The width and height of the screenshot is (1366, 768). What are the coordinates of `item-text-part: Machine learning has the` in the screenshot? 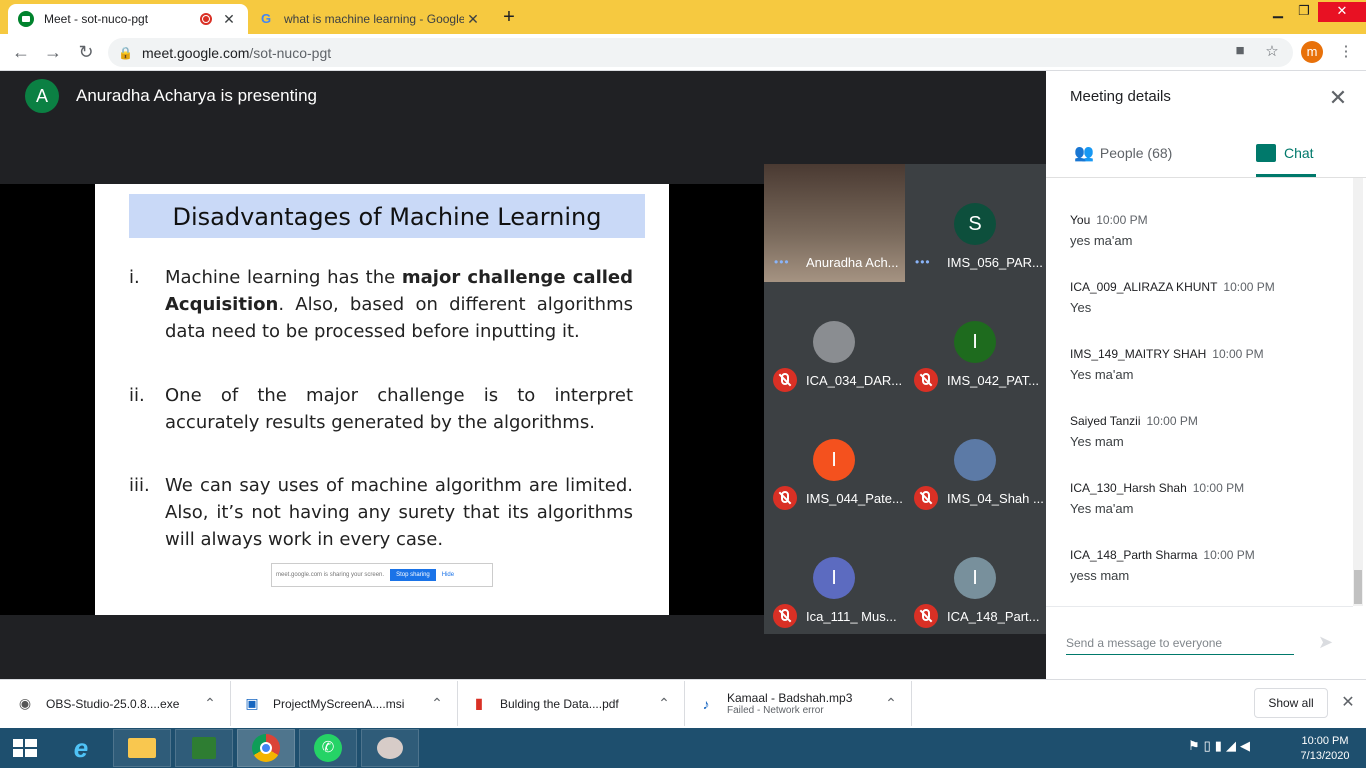 It's located at (283, 277).